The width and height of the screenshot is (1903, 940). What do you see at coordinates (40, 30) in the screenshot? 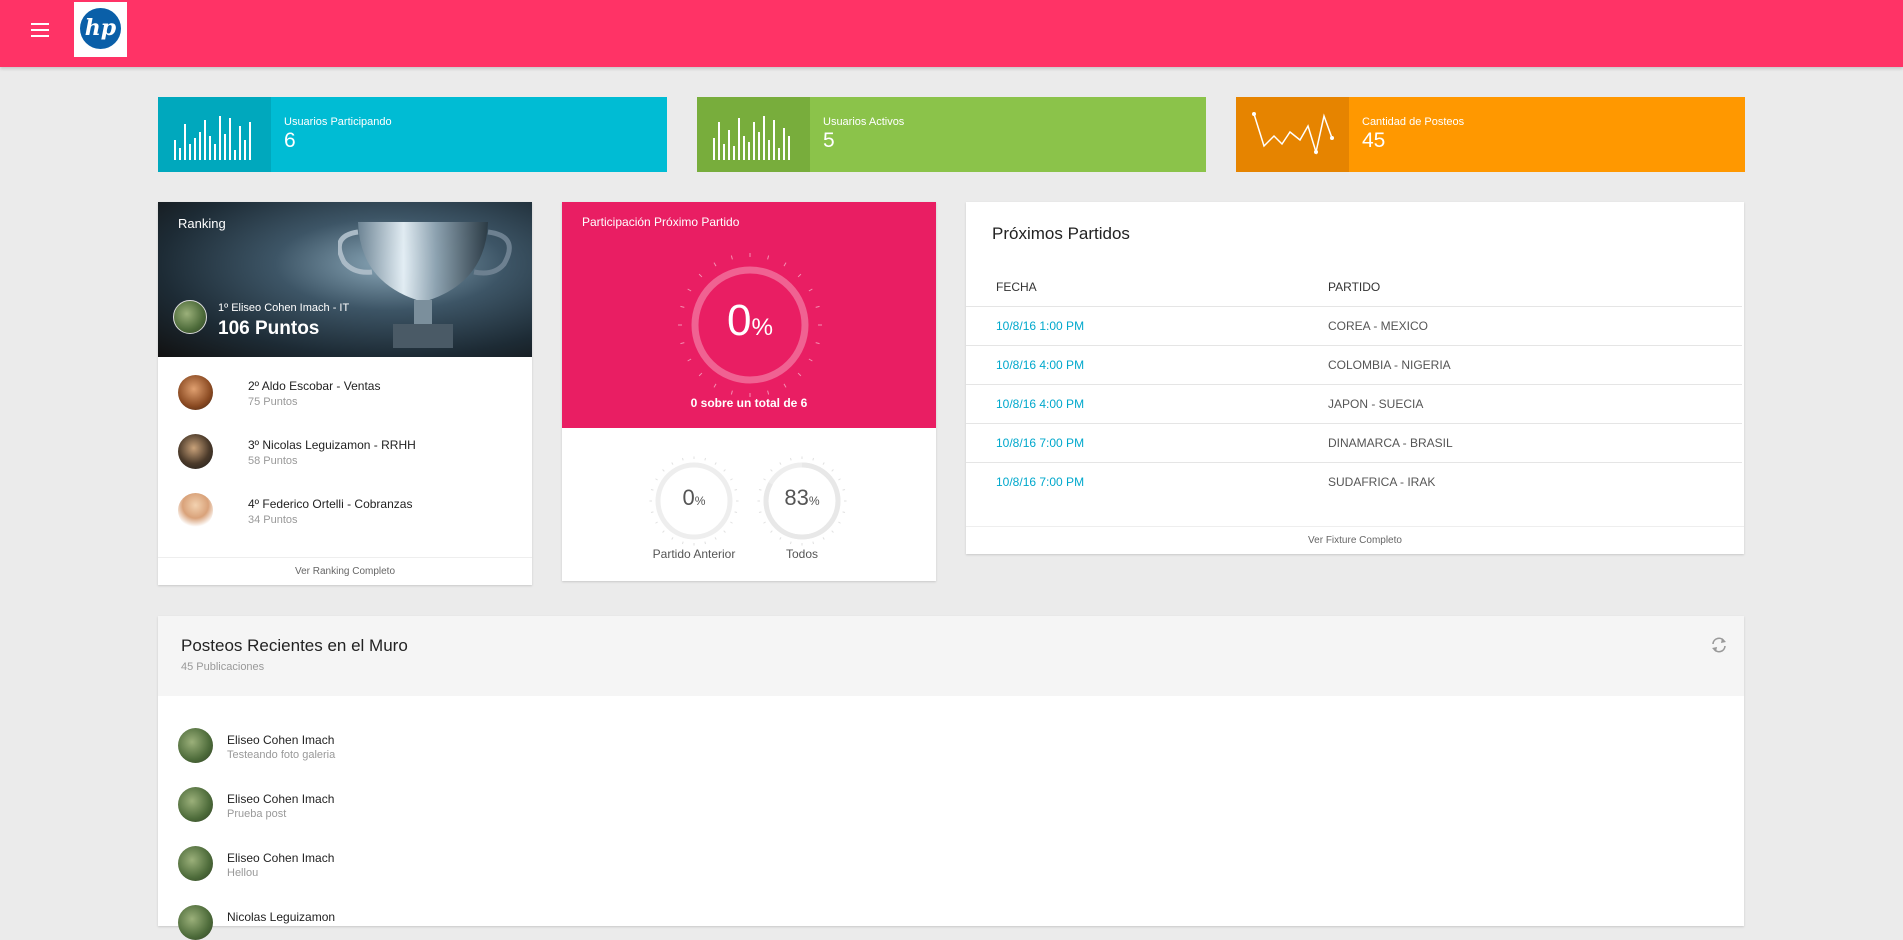
I see `hamburger-menu-icon` at bounding box center [40, 30].